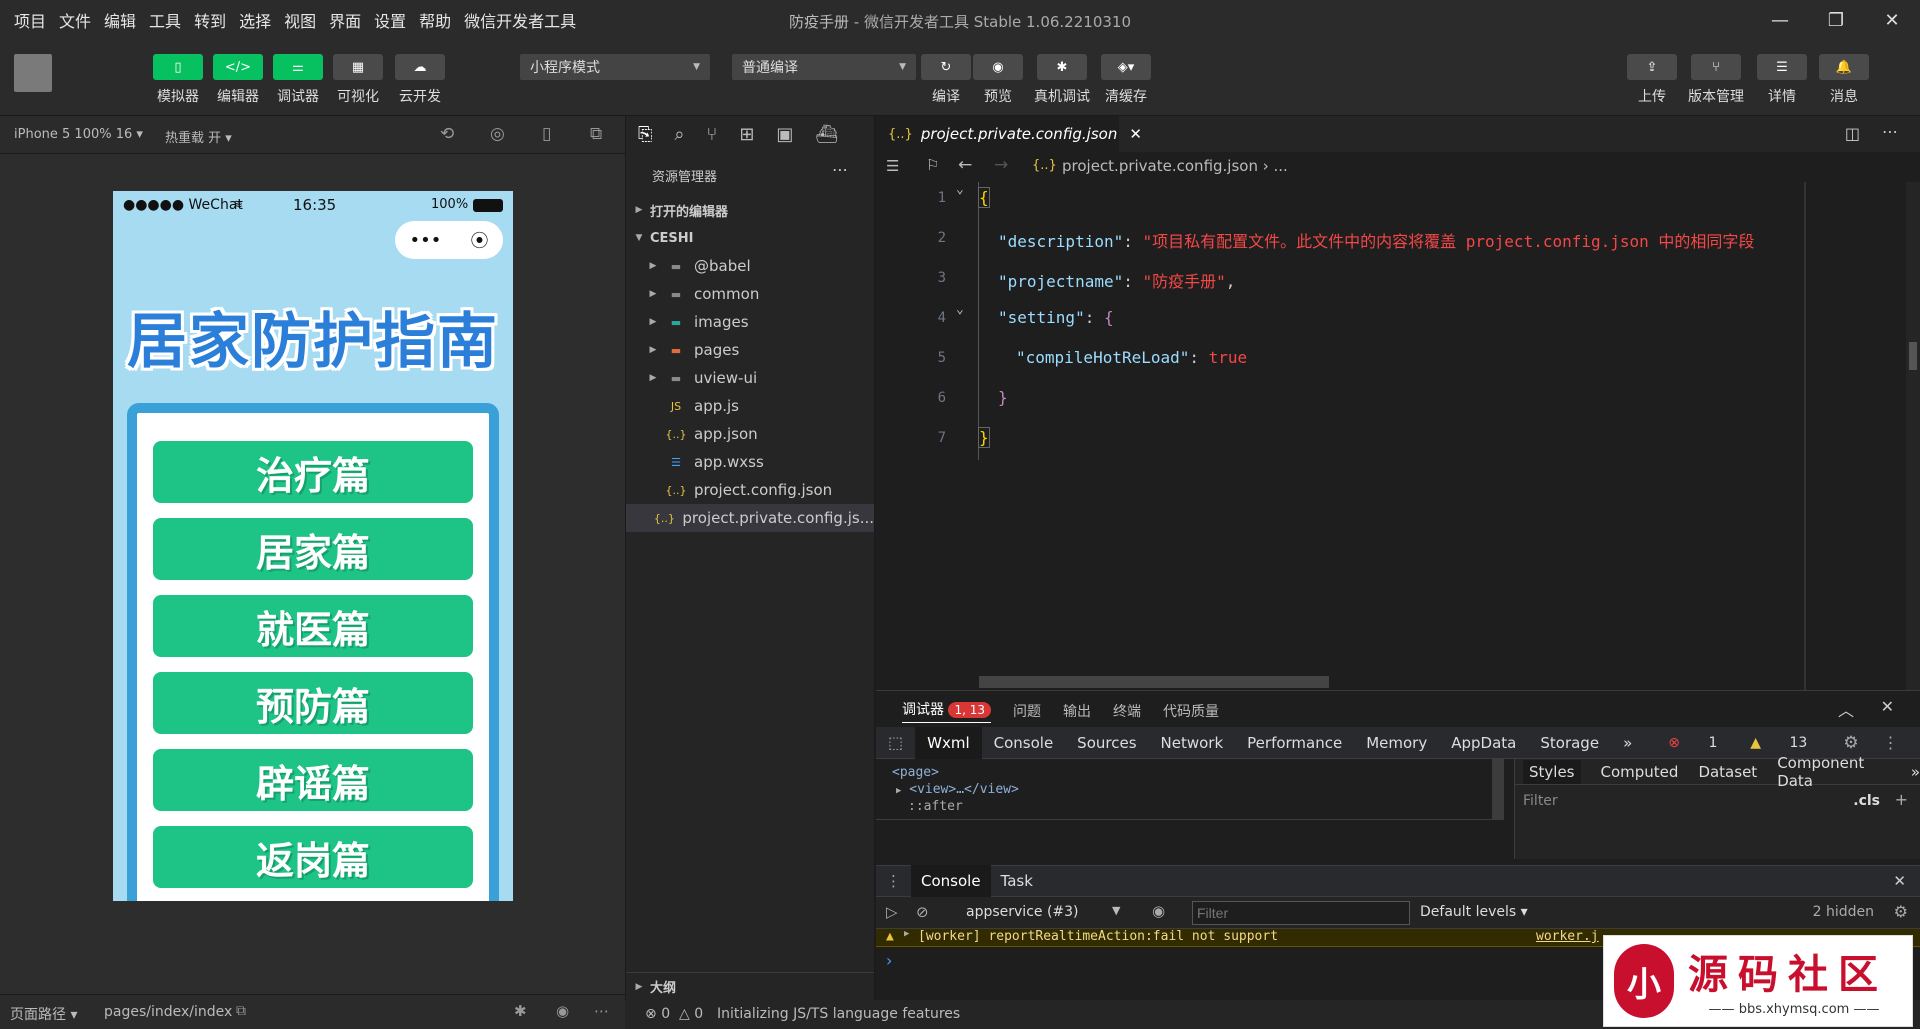  What do you see at coordinates (679, 134) in the screenshot?
I see `search-icon: ⌕` at bounding box center [679, 134].